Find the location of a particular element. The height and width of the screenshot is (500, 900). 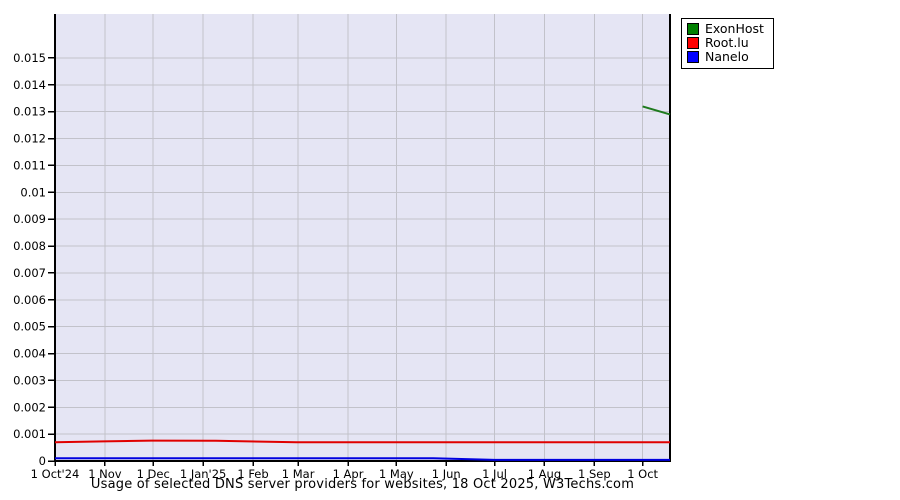

y-tick-label: 0.012 is located at coordinates (29, 139).